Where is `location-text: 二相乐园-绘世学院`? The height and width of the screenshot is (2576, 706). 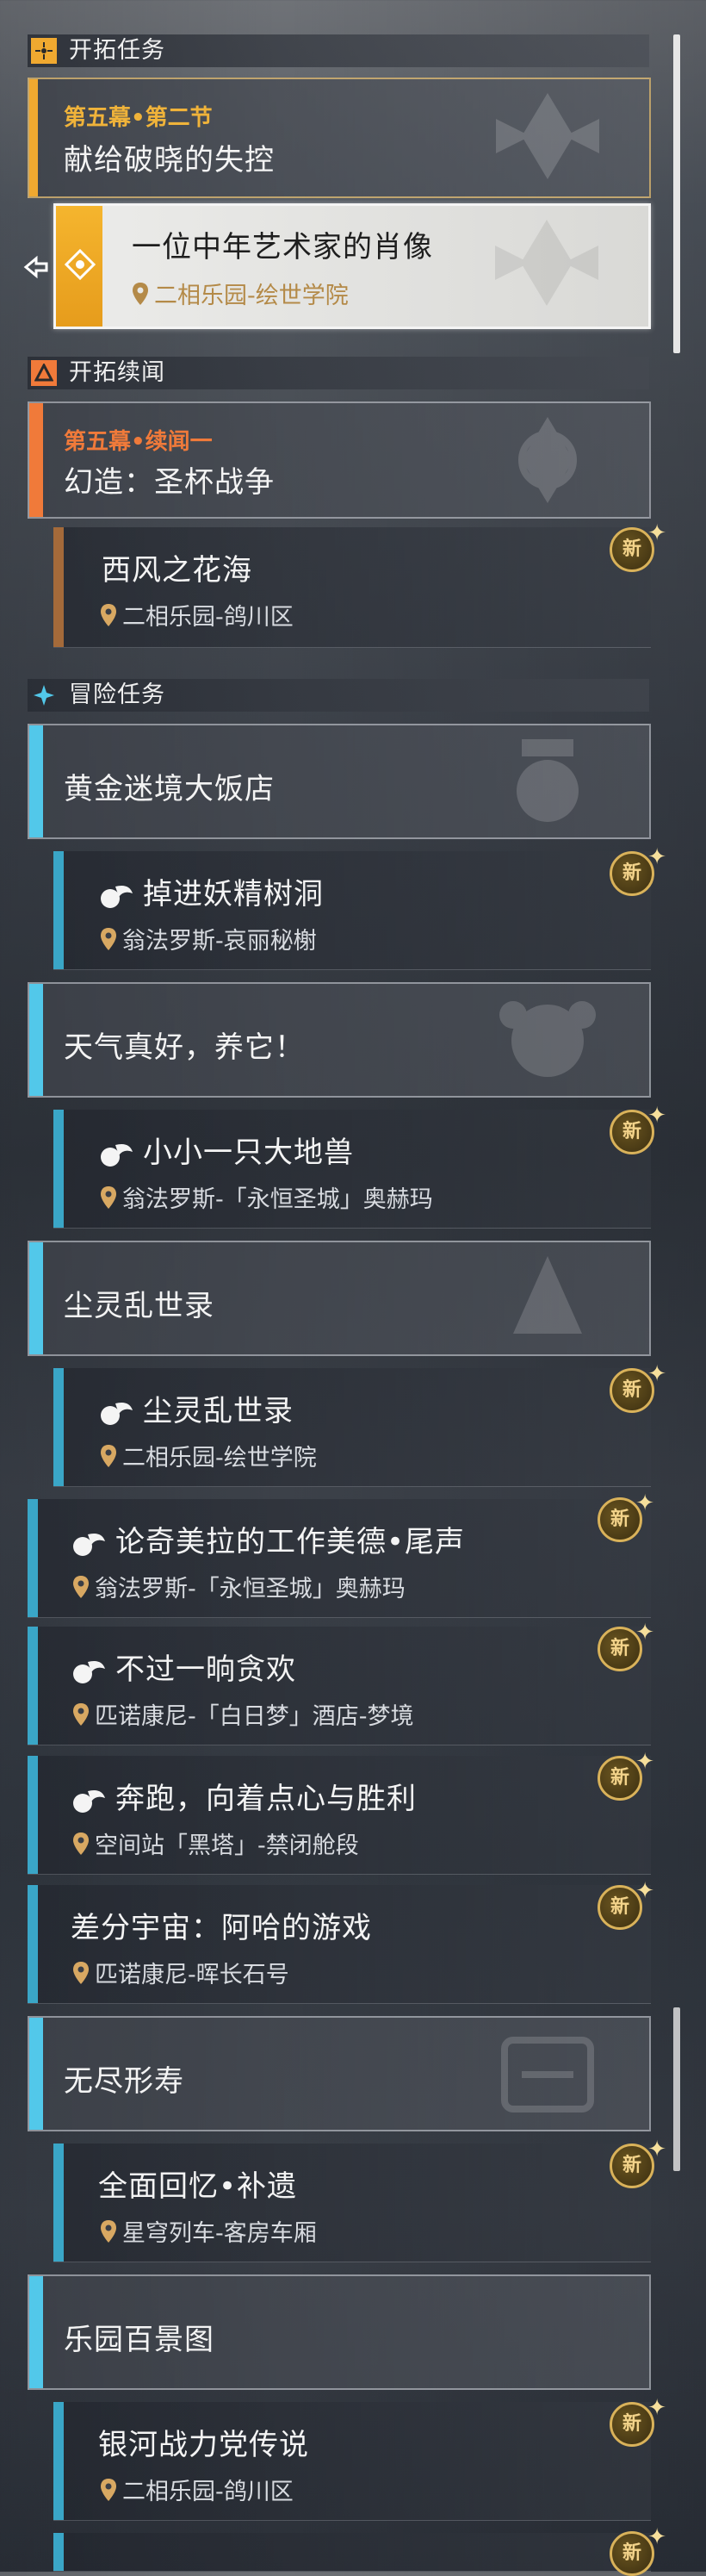
location-text: 二相乐园-绘世学院 is located at coordinates (251, 296).